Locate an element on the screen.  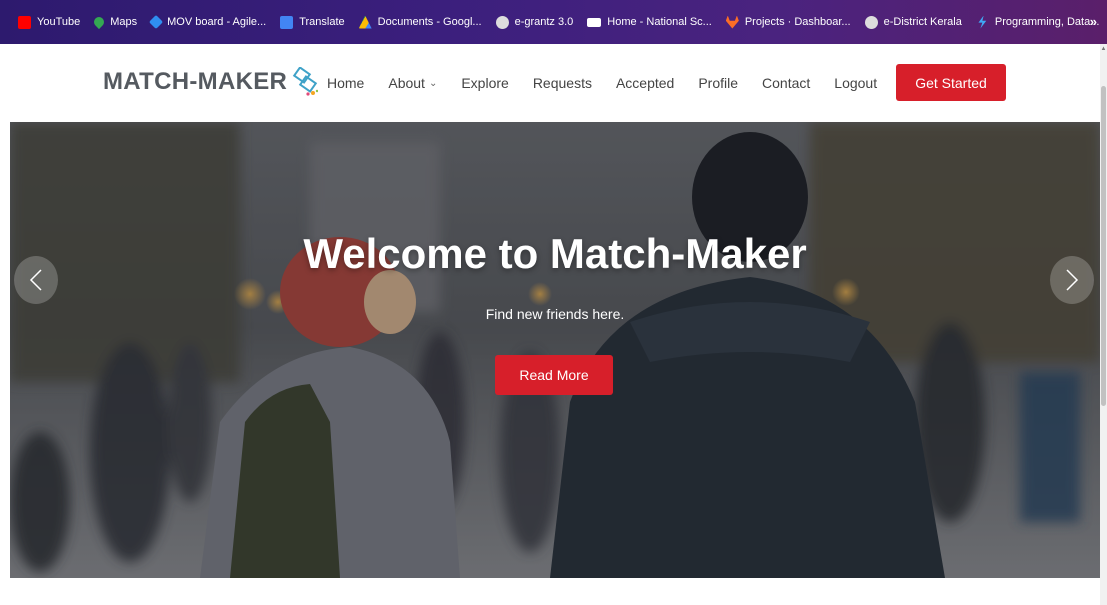
nav-contact: Contact is located at coordinates (786, 83).